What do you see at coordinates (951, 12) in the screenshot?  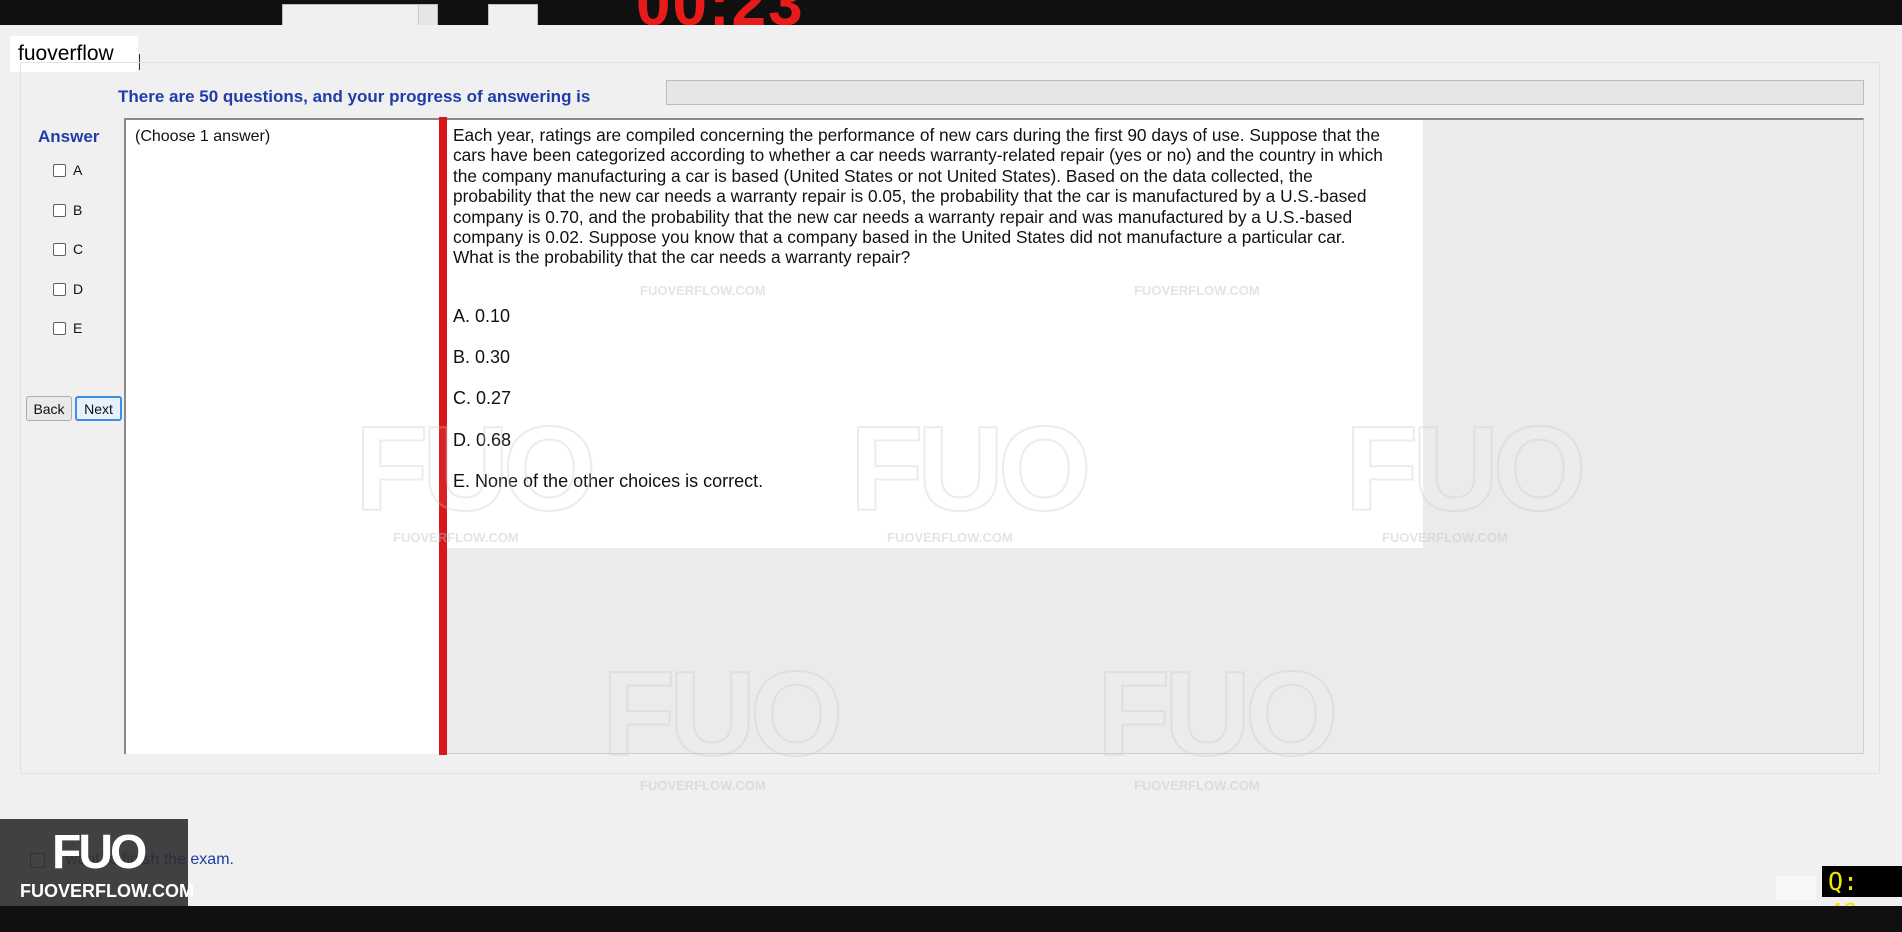 I see `top-toolbar: 00:23` at bounding box center [951, 12].